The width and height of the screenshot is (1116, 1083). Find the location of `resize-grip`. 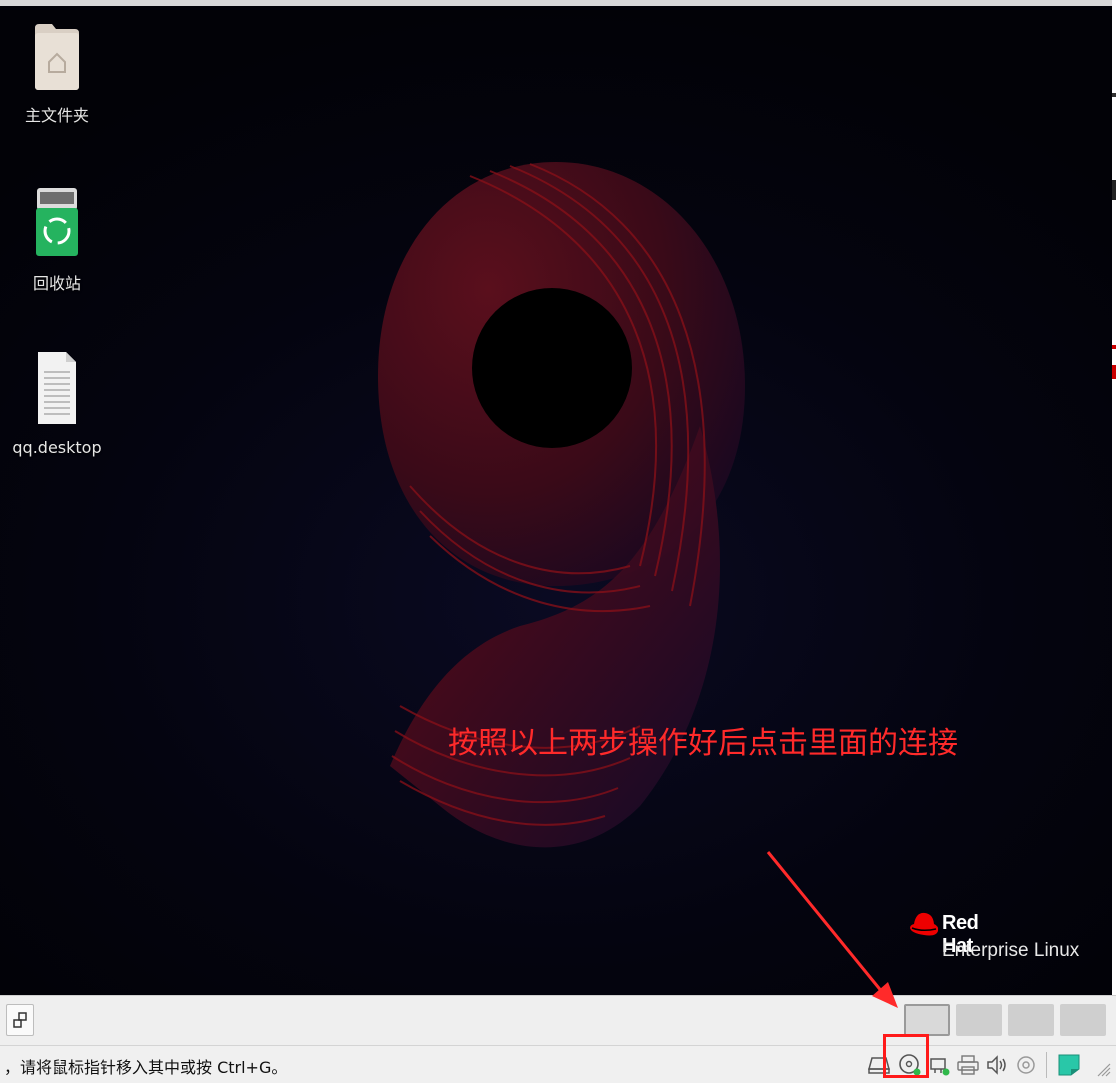

resize-grip is located at coordinates (1102, 1067).